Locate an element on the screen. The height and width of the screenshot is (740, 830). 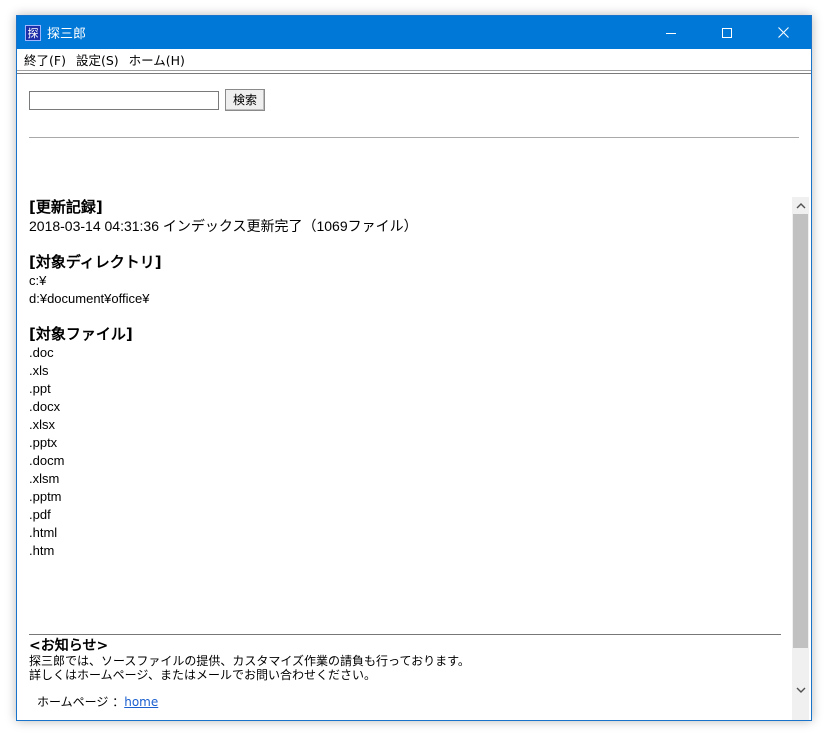
maximize-button is located at coordinates (727, 32).